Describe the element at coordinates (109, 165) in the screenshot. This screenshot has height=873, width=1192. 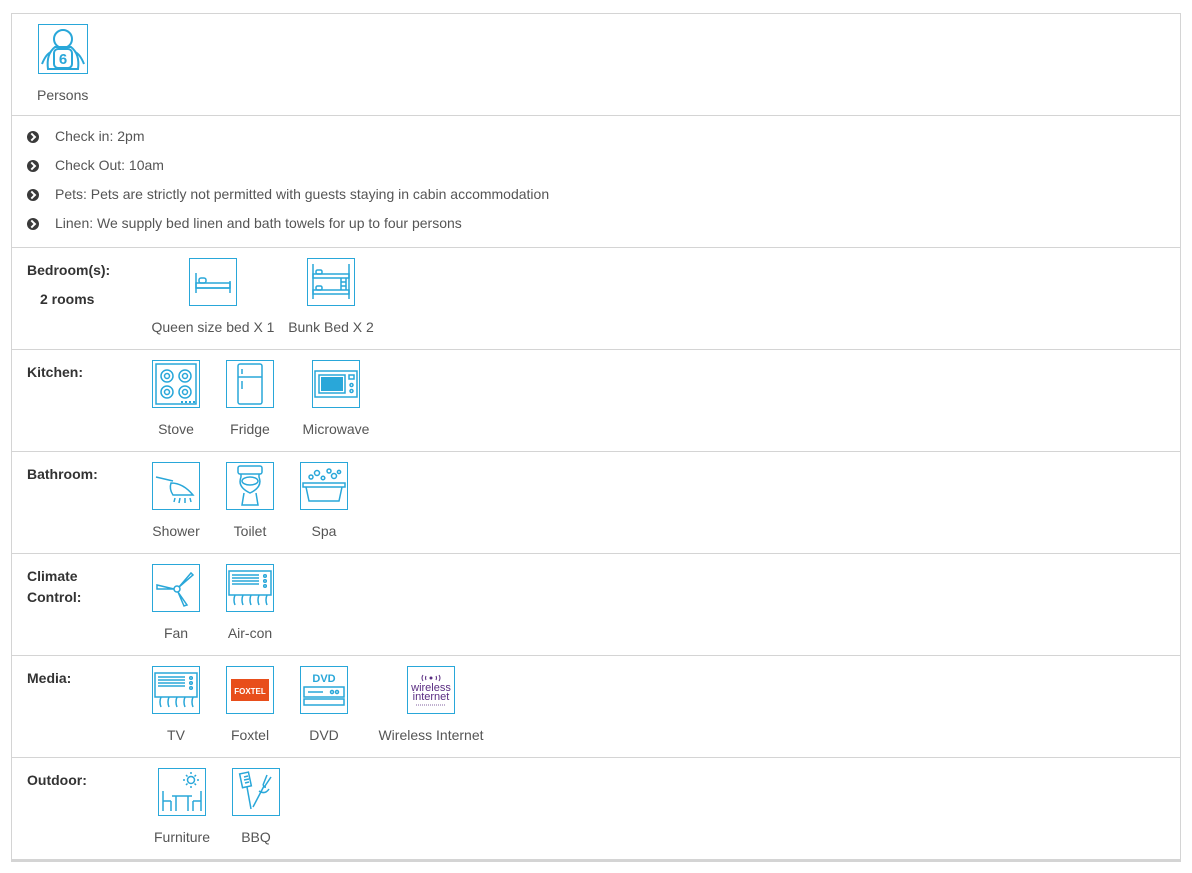
I see `rule-text: Check Out: 10am` at that location.